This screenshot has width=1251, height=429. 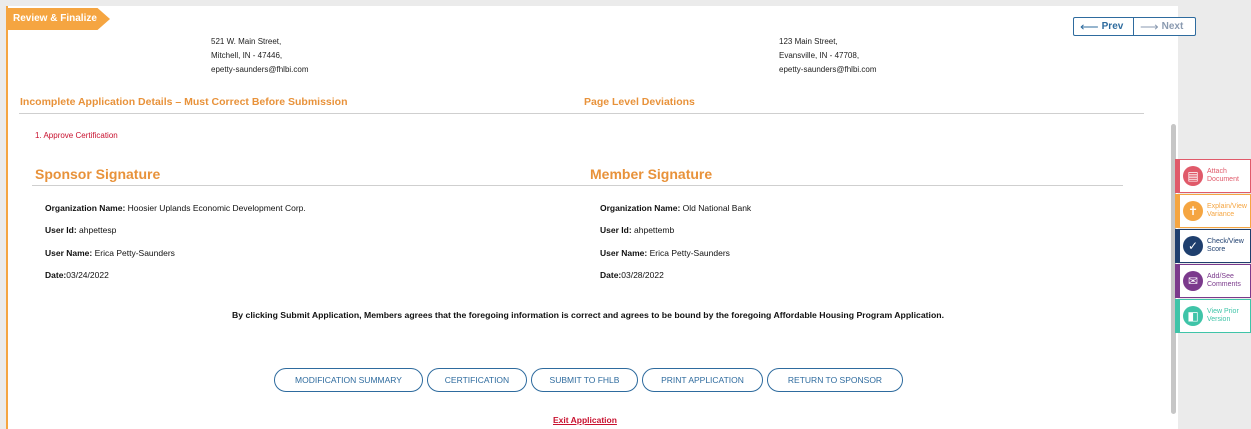 I want to click on member-address-line1: 123 Main Street,, so click(x=808, y=41).